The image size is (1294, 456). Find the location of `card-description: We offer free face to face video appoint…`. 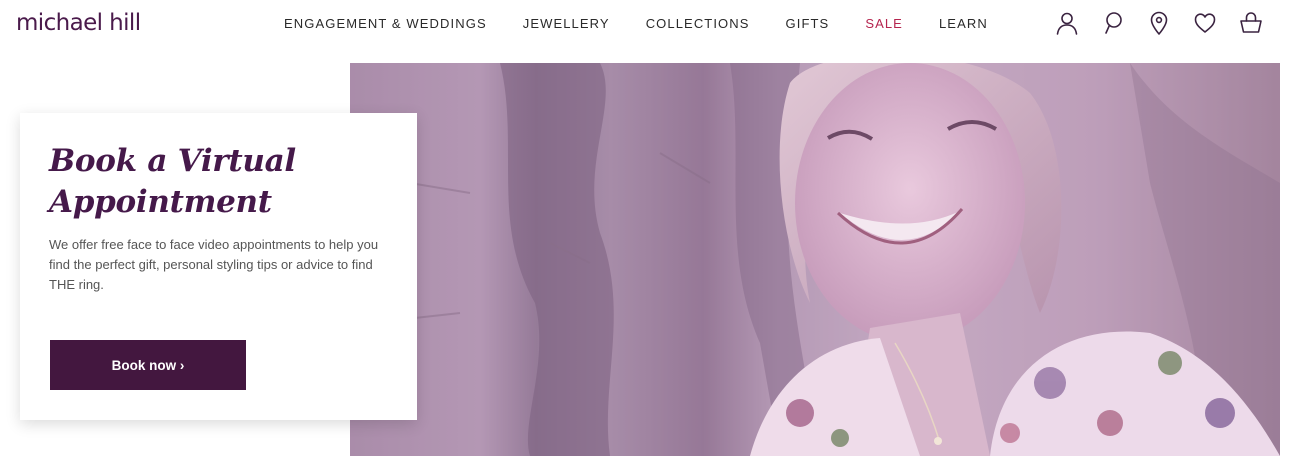

card-description: We offer free face to face video appoint… is located at coordinates (214, 264).